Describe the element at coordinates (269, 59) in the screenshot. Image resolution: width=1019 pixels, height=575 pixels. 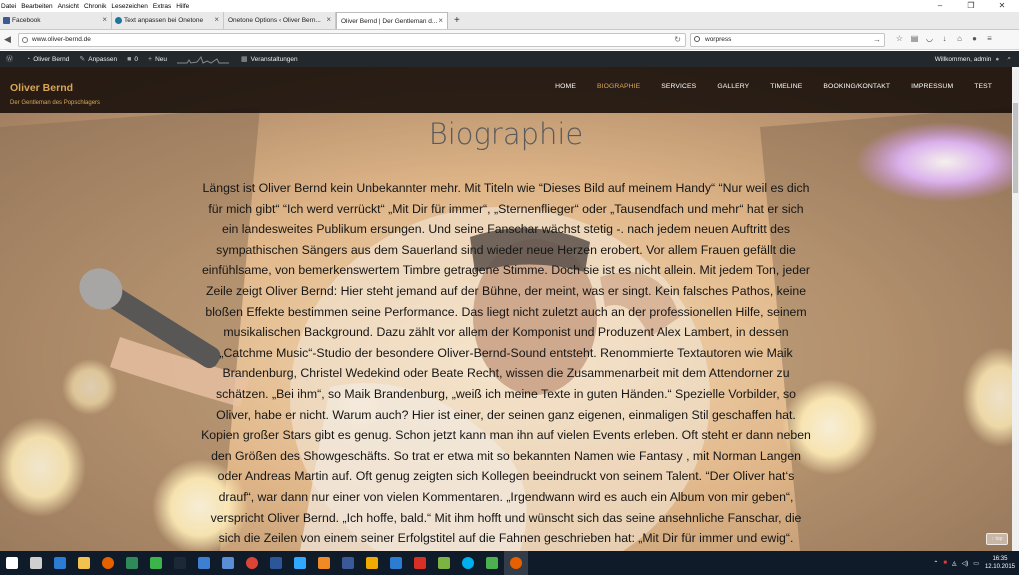
I see `events-link: ▦ Veranstaltungen` at that location.